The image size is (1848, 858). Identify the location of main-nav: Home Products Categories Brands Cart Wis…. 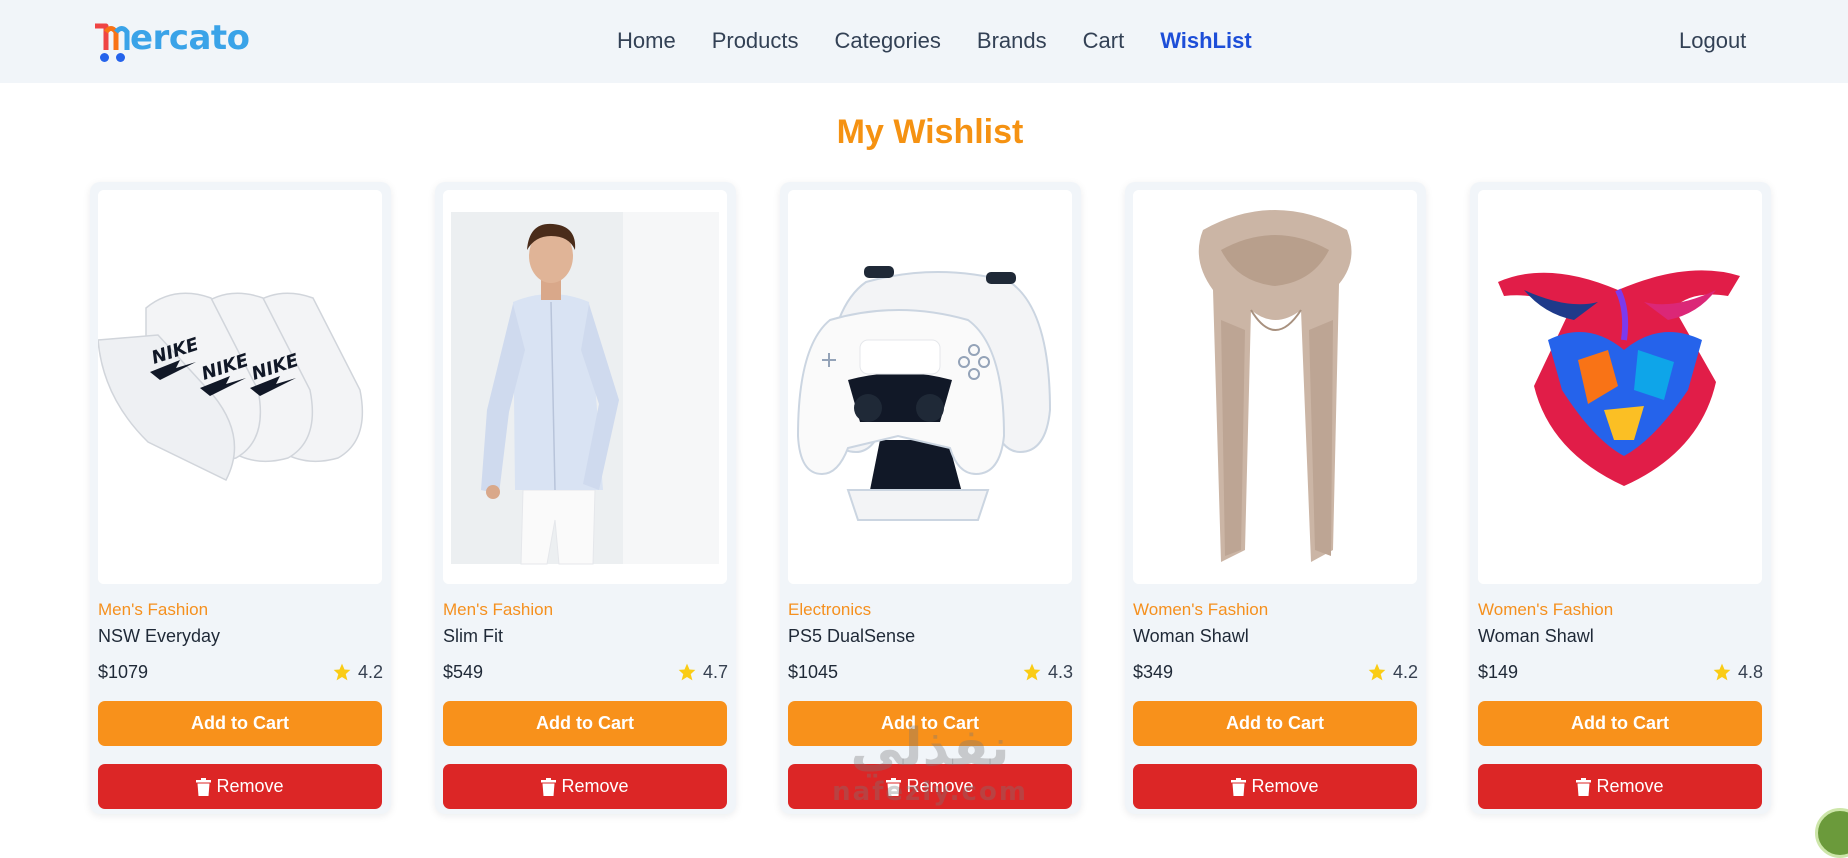
(934, 41).